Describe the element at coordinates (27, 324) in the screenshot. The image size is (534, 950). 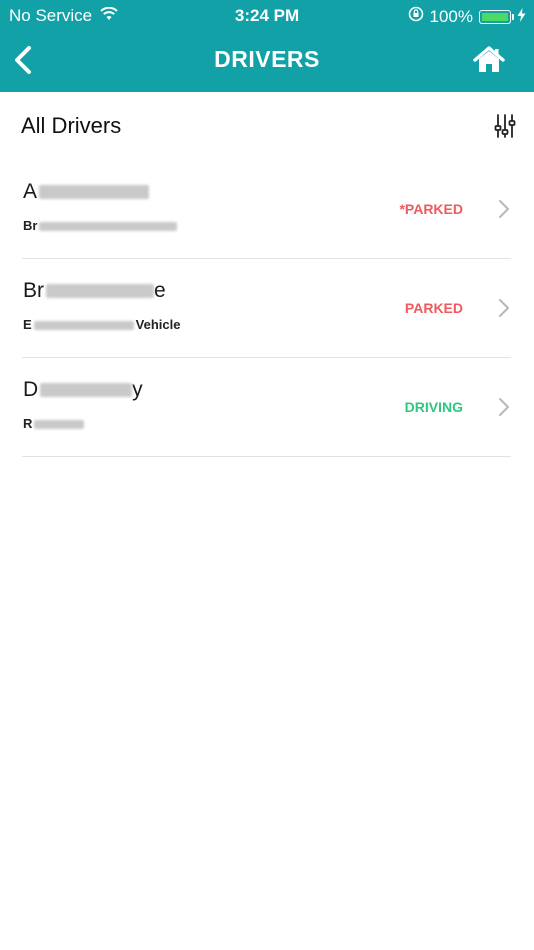
I see `driver-vehicle-text: E` at that location.